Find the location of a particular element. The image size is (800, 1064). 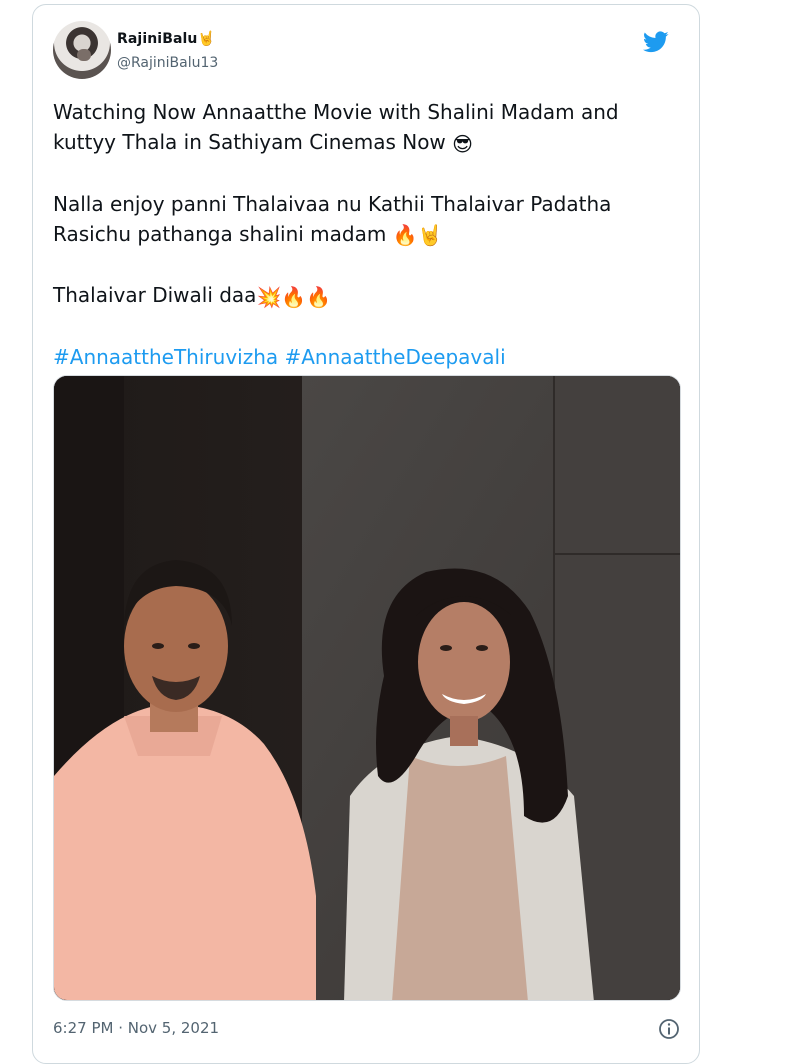

name-emoji: 🤘 is located at coordinates (206, 39).